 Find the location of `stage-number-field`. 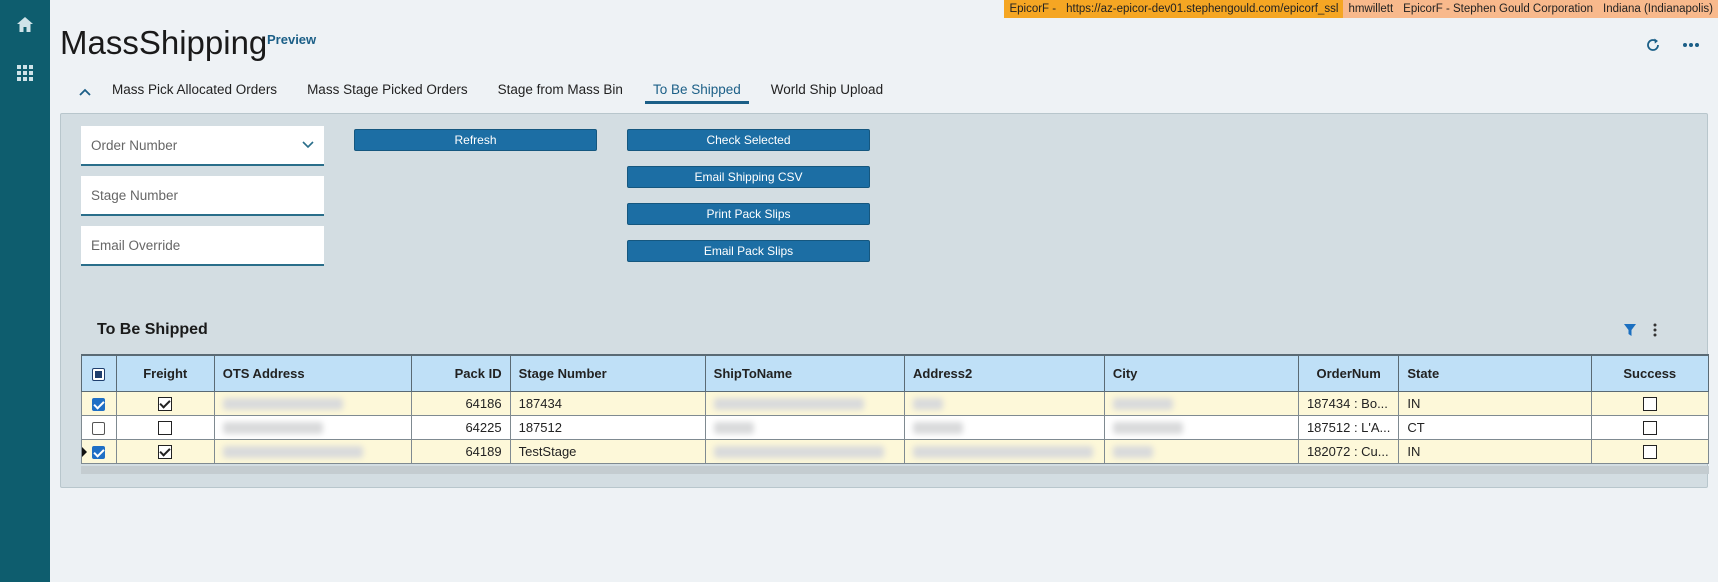

stage-number-field is located at coordinates (202, 196).